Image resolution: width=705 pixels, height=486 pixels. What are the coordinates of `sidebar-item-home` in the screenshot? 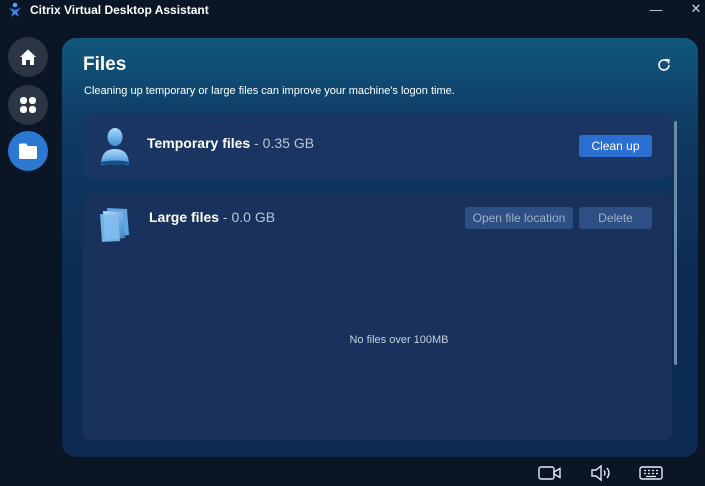 It's located at (28, 57).